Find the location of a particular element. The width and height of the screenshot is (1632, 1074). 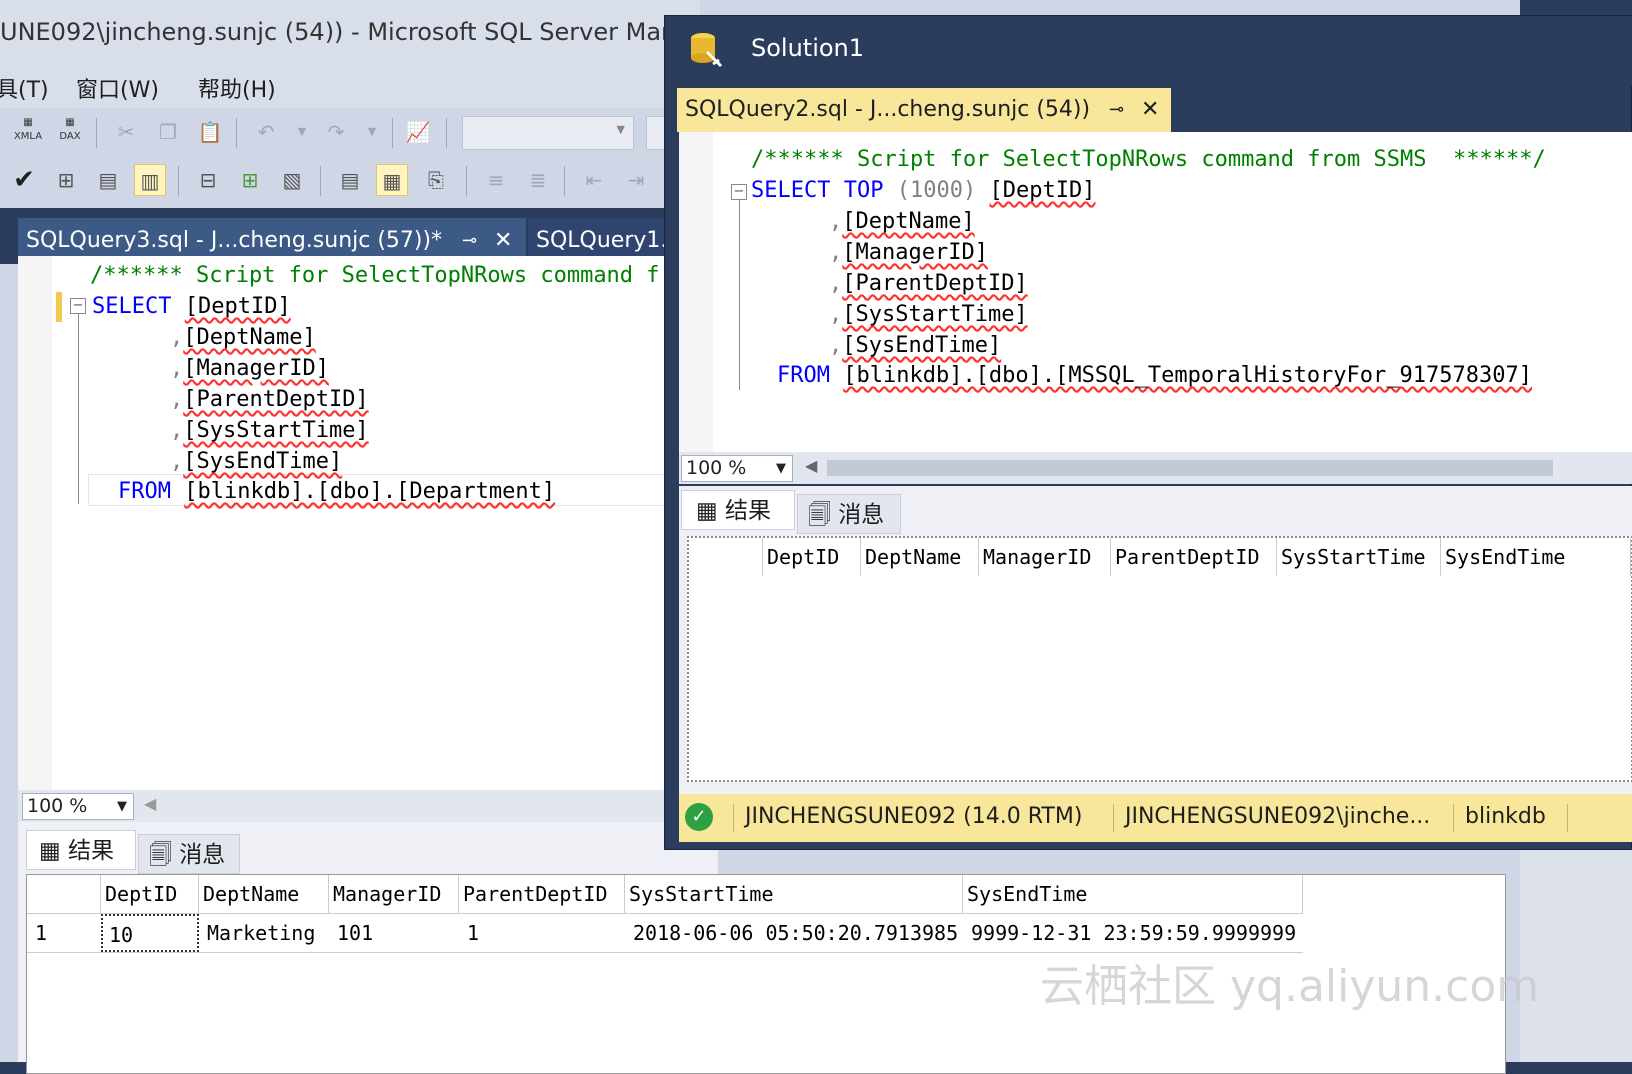

status-database: blinkdb is located at coordinates (1505, 816).